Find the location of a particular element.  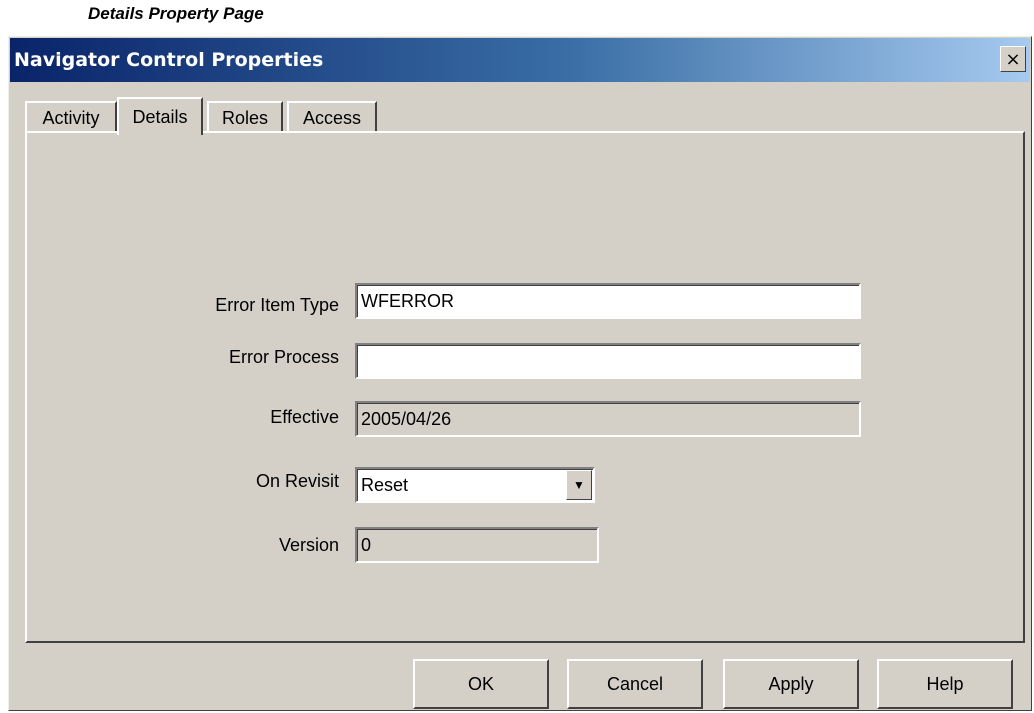

on-revisit-label: On Revisit is located at coordinates (297, 480).